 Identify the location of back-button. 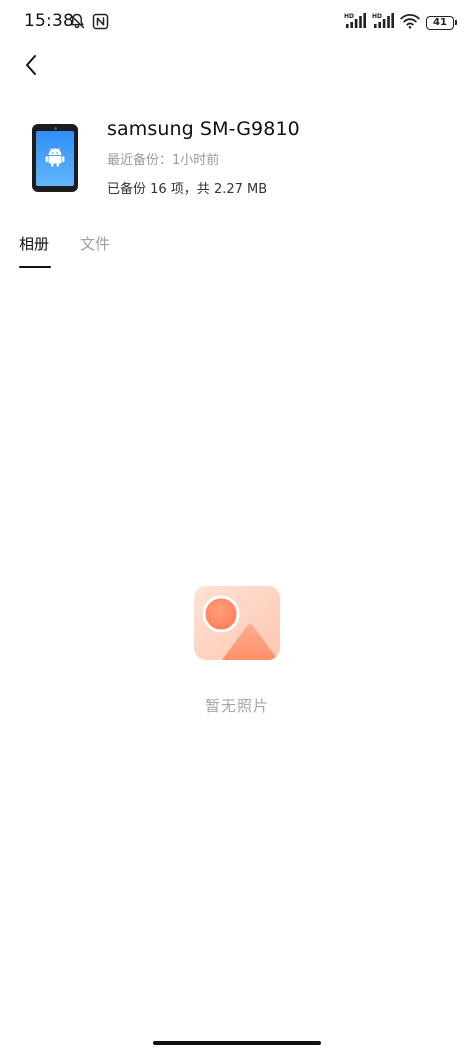
(31, 67).